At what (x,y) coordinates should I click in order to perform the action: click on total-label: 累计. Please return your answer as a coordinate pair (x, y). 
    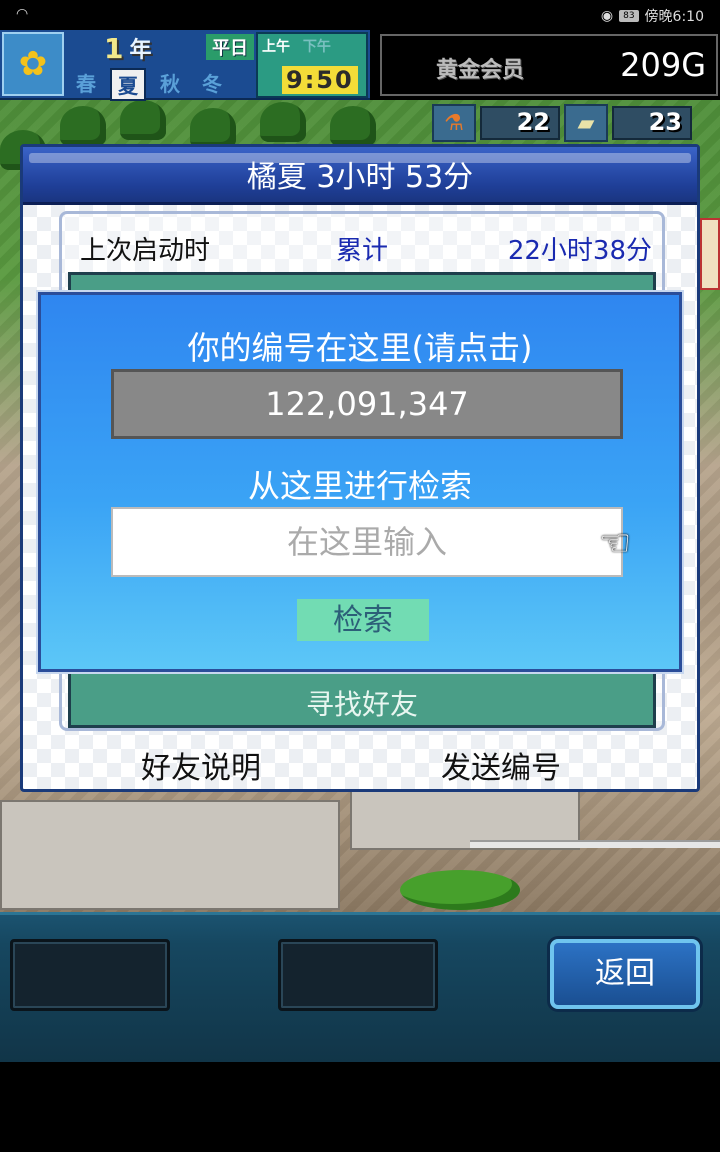
    Looking at the image, I should click on (362, 251).